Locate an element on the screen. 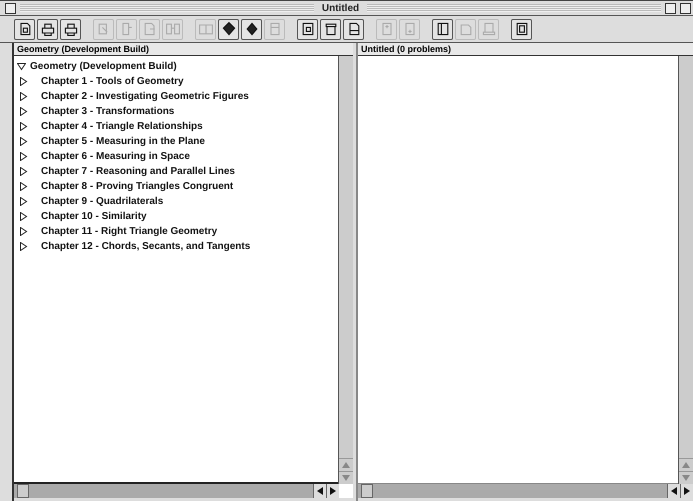 The width and height of the screenshot is (693, 501). panel-icon is located at coordinates (442, 29).